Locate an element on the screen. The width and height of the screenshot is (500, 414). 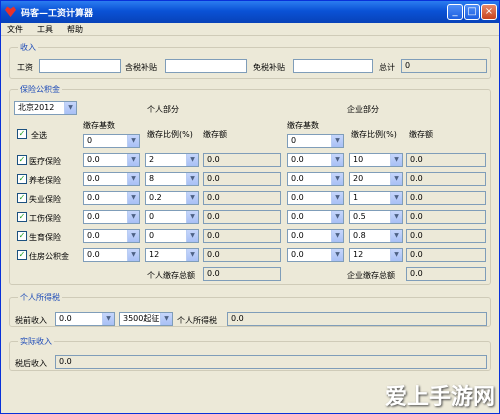
actual-title: 实际收入 is located at coordinates (36, 341).